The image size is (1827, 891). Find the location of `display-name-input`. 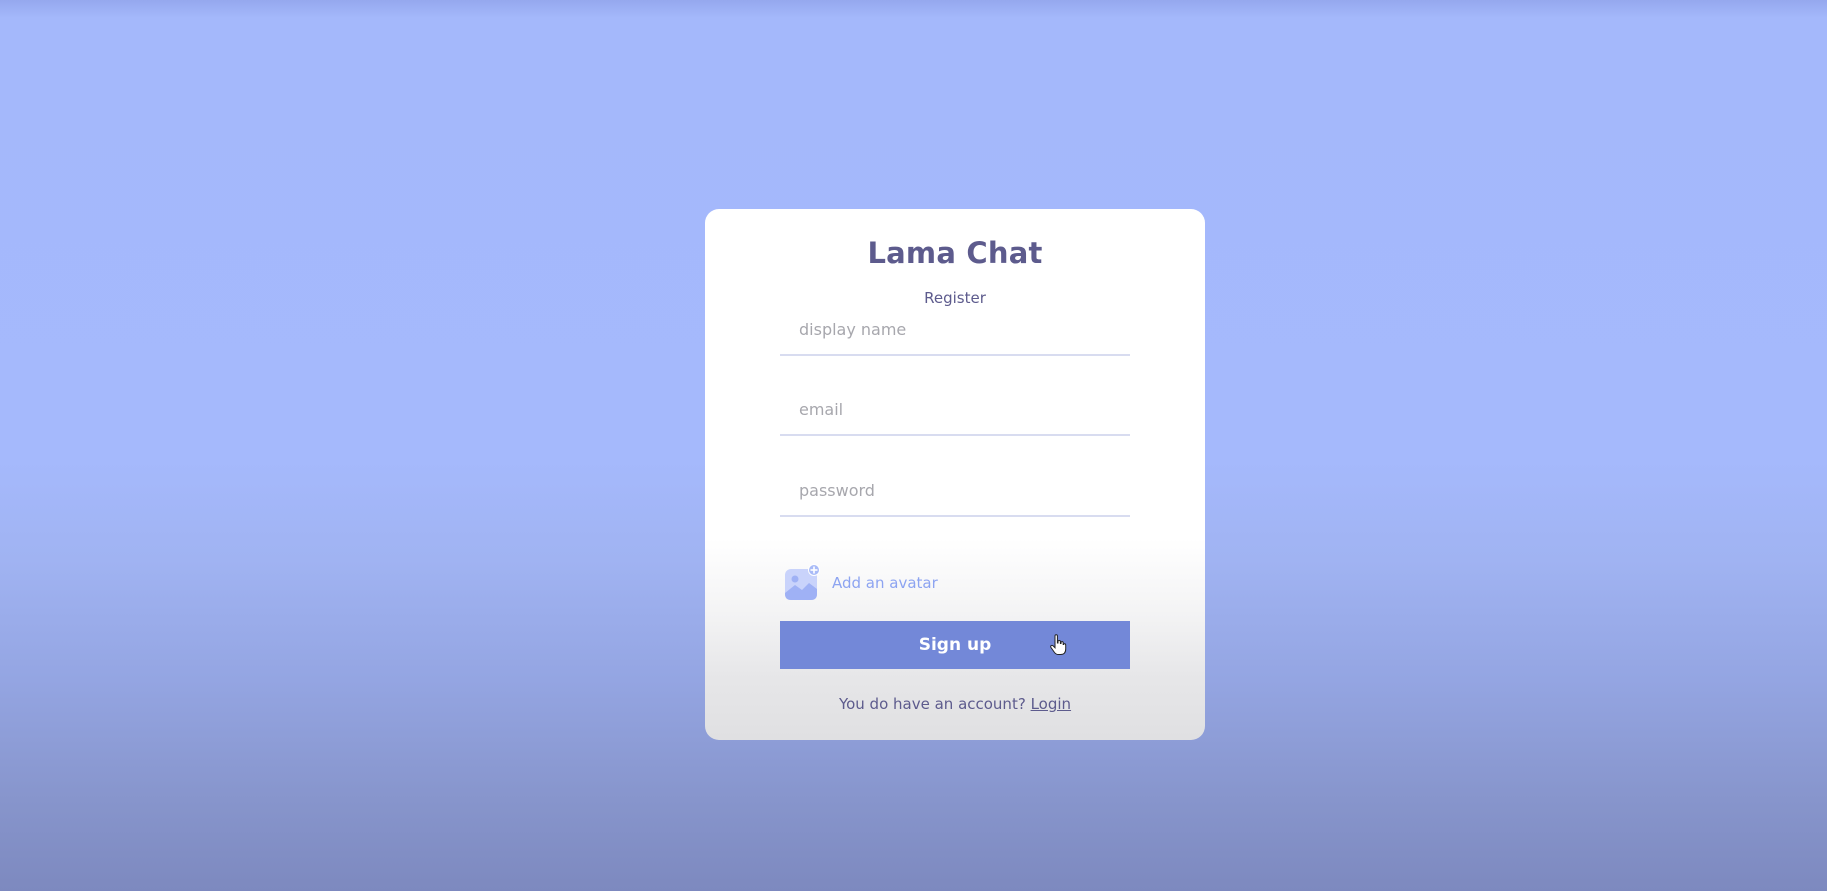

display-name-input is located at coordinates (955, 330).